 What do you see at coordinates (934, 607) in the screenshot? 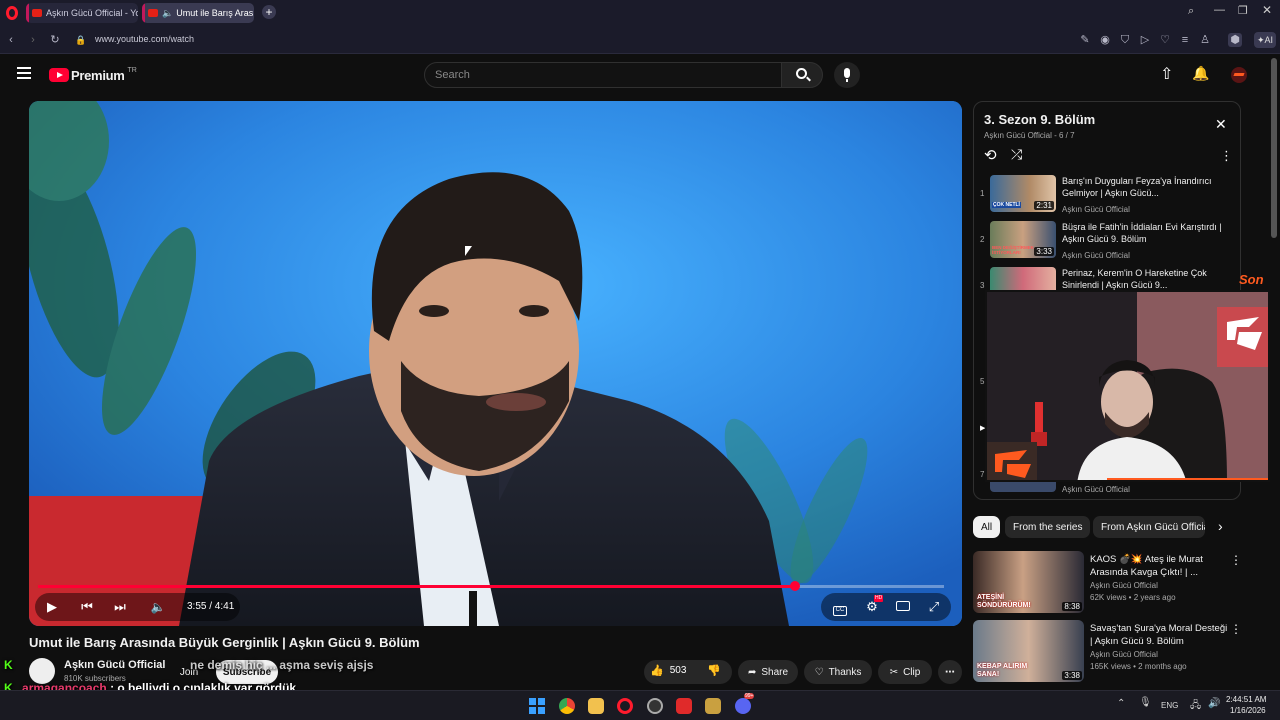
I see `fullscreen-icon: ⤢` at bounding box center [934, 607].